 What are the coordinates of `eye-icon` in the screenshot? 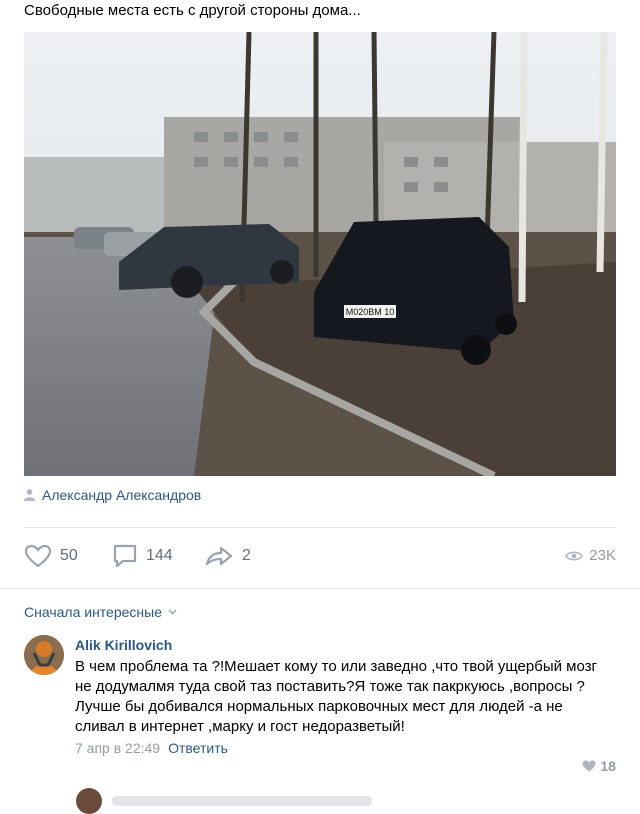 It's located at (574, 555).